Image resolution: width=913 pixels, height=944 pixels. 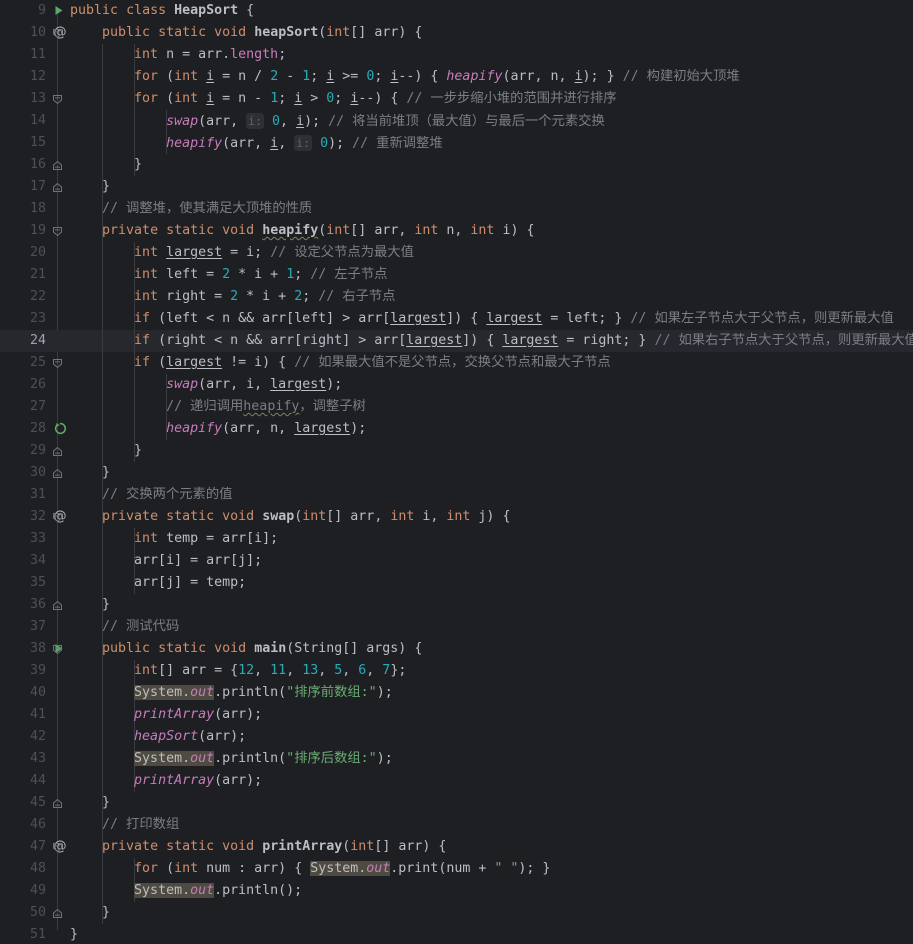 I want to click on code-line: 26 swap(arr, i, largest);, so click(x=456, y=385).